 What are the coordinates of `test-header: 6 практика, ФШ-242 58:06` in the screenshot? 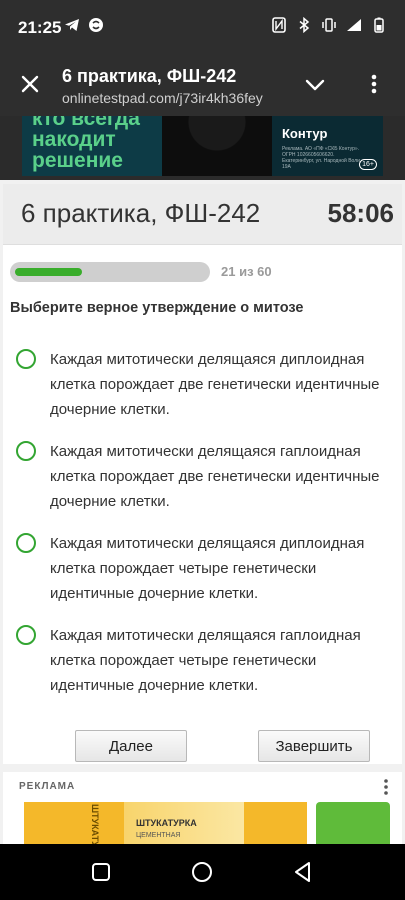 It's located at (202, 214).